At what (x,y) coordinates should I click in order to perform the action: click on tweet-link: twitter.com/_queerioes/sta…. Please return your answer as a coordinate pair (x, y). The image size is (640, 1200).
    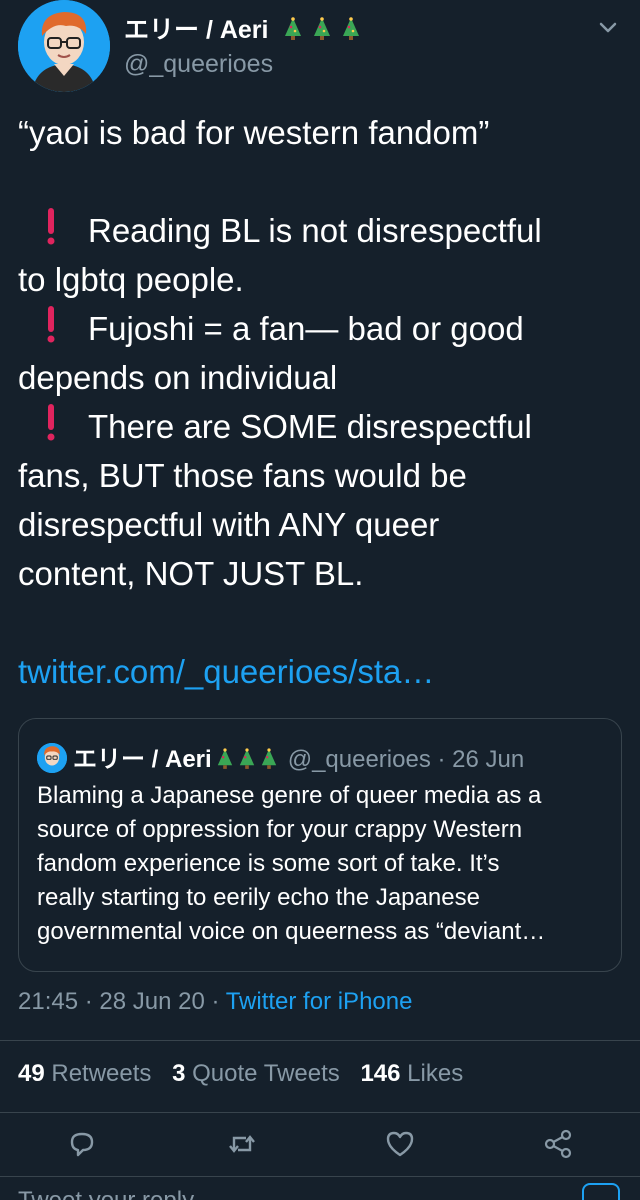
    Looking at the image, I should click on (320, 671).